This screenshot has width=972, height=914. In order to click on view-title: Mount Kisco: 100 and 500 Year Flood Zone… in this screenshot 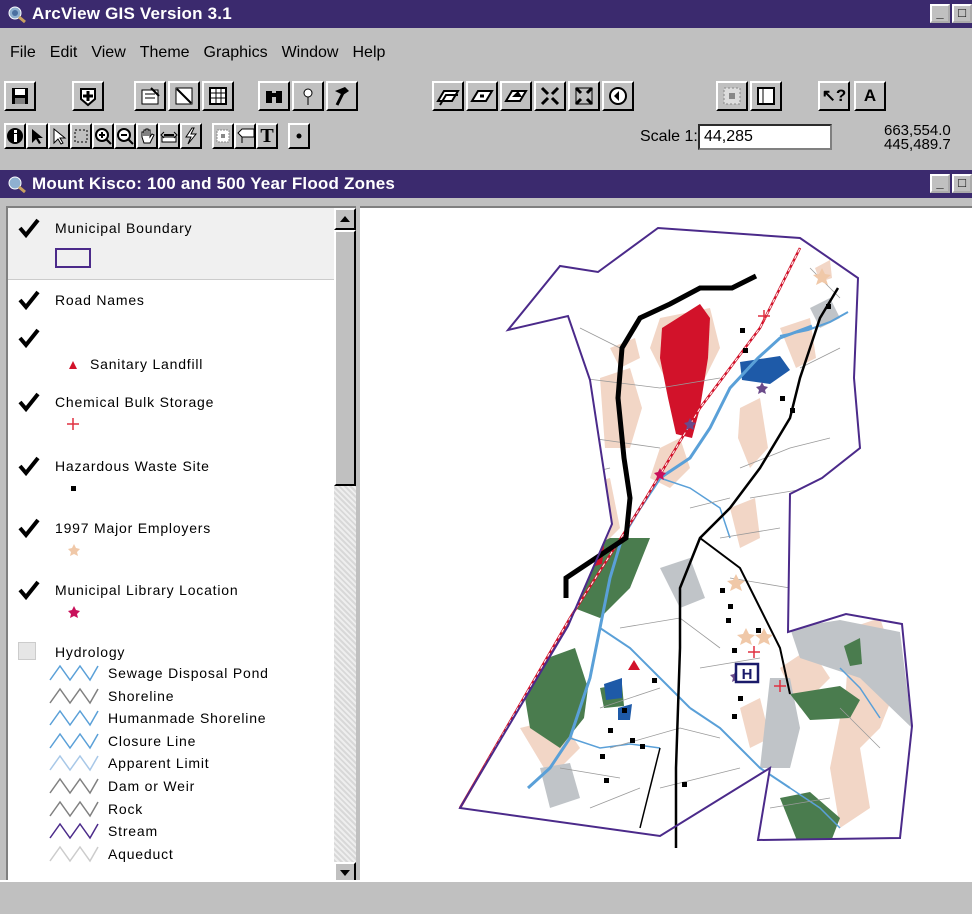, I will do `click(214, 183)`.